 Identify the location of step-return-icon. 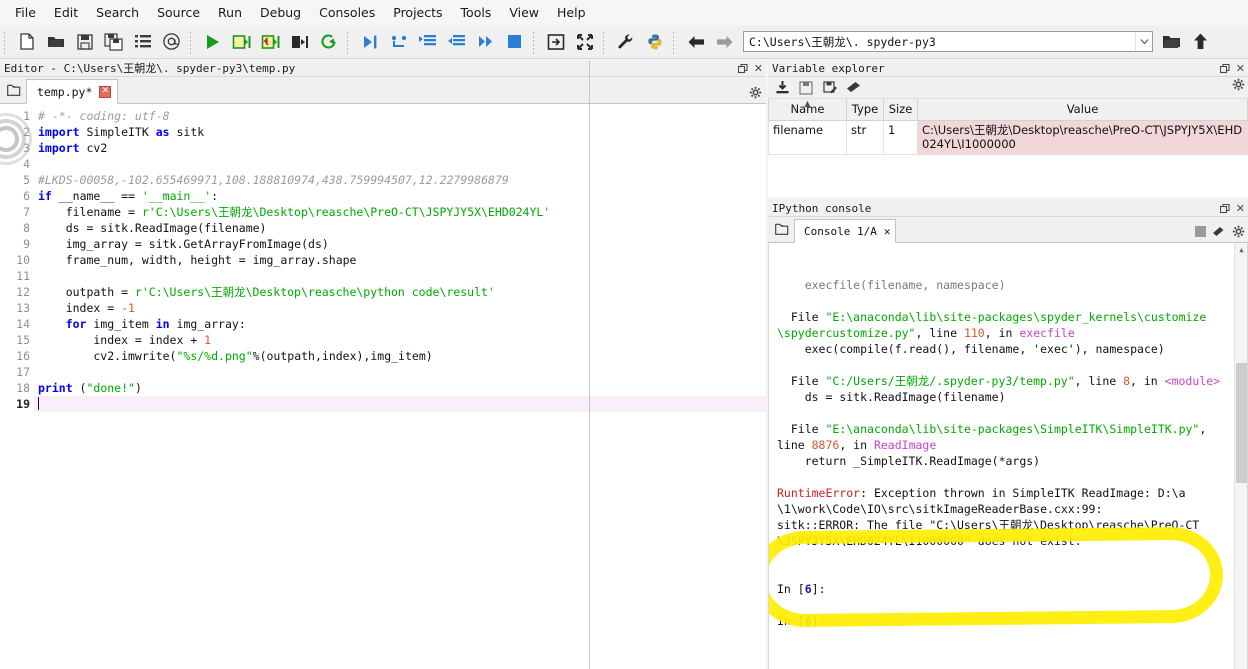
(456, 41).